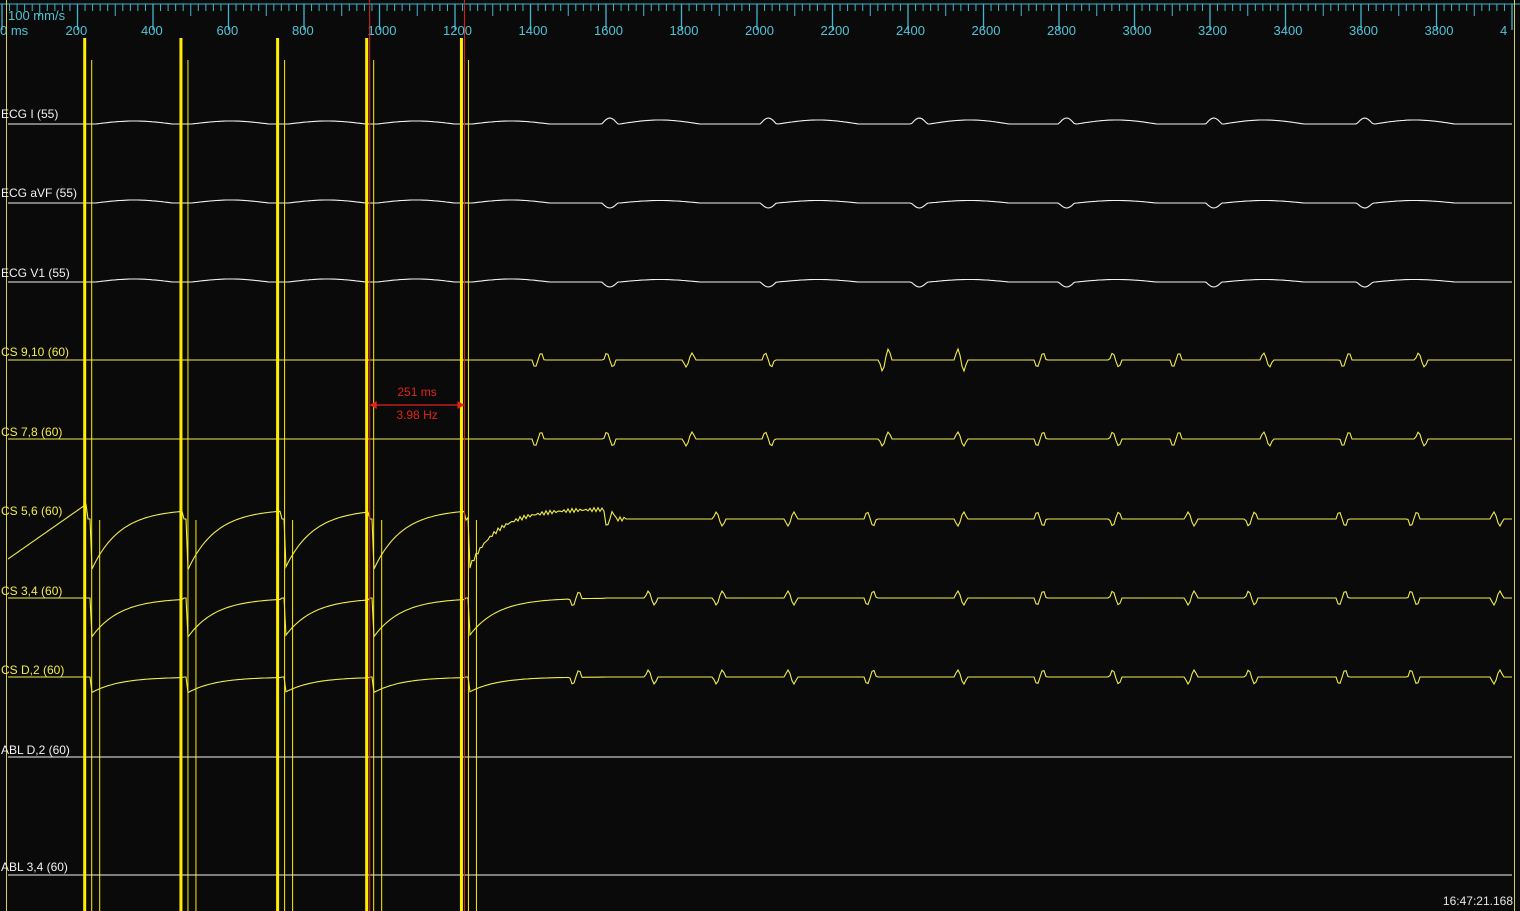  What do you see at coordinates (39, 193) in the screenshot?
I see `channel-label: ECG aVF (55)` at bounding box center [39, 193].